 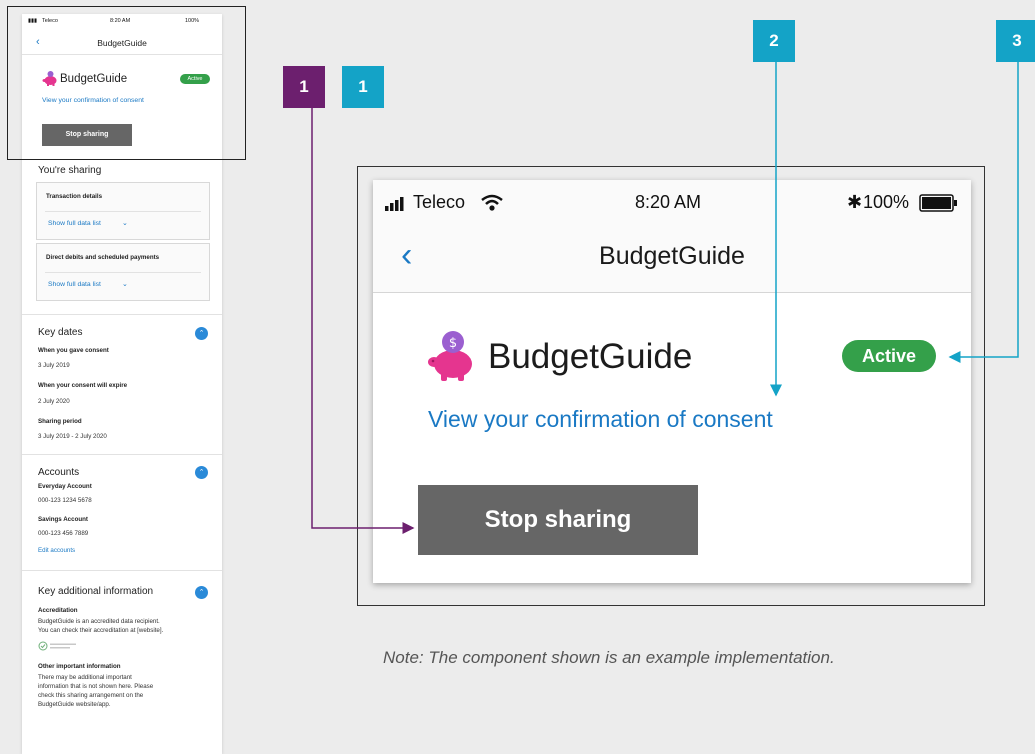 I want to click on callout-1-arrow, so click(x=363, y=321).